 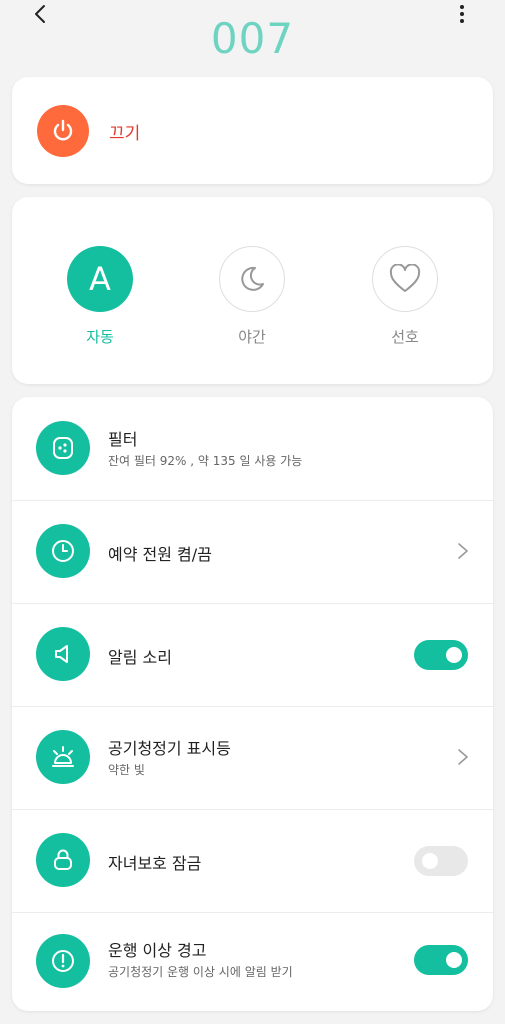 I want to click on malfunction-alert-toggle, so click(x=441, y=960).